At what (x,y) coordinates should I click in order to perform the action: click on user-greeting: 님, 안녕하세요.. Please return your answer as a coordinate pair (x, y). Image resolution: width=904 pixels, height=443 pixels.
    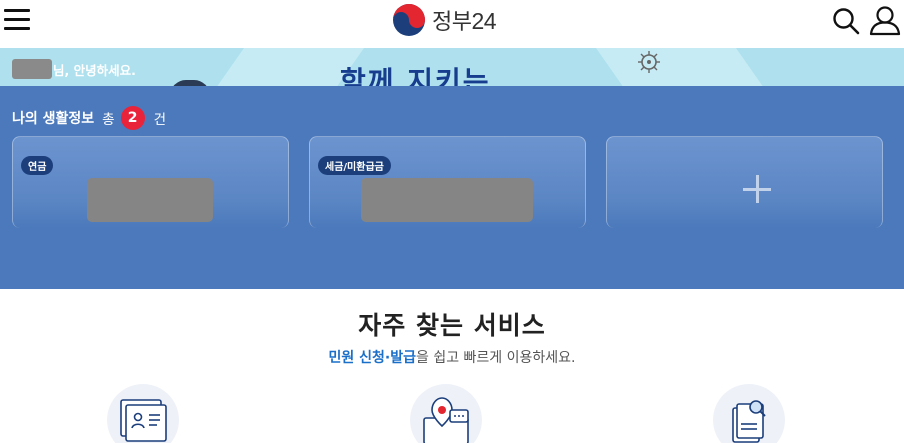
    Looking at the image, I should click on (74, 69).